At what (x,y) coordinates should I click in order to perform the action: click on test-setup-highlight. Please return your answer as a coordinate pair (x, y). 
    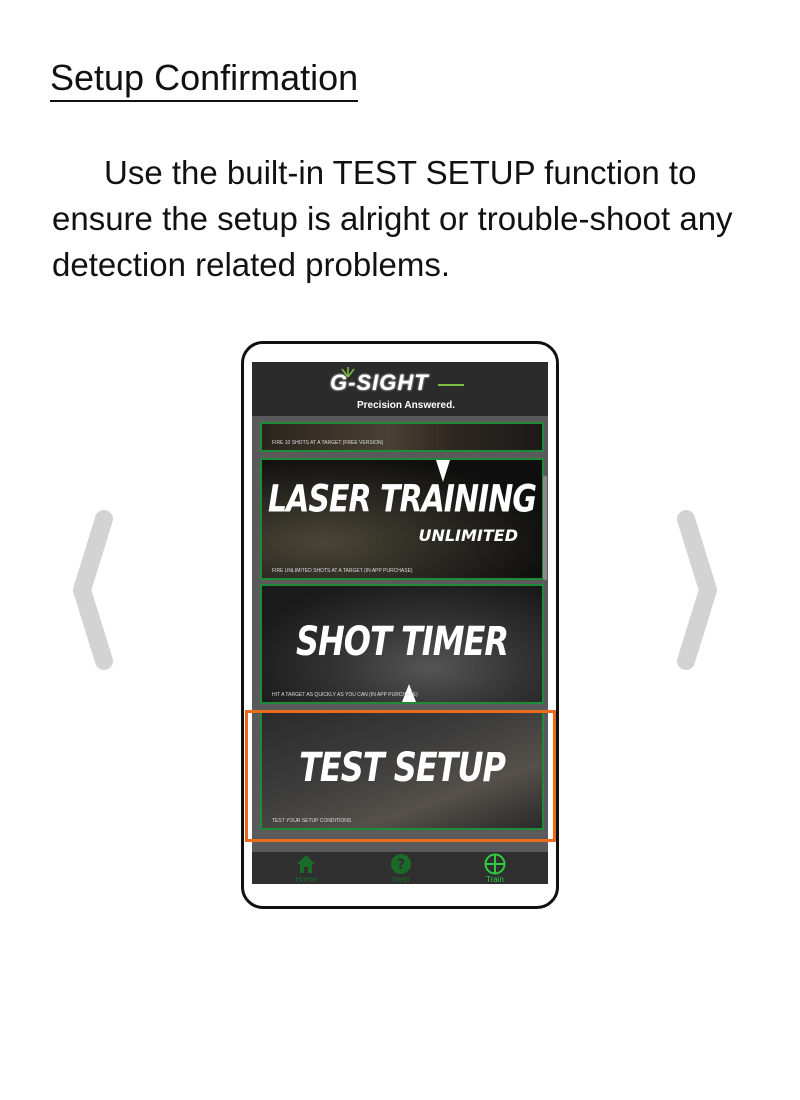
    Looking at the image, I should click on (400, 776).